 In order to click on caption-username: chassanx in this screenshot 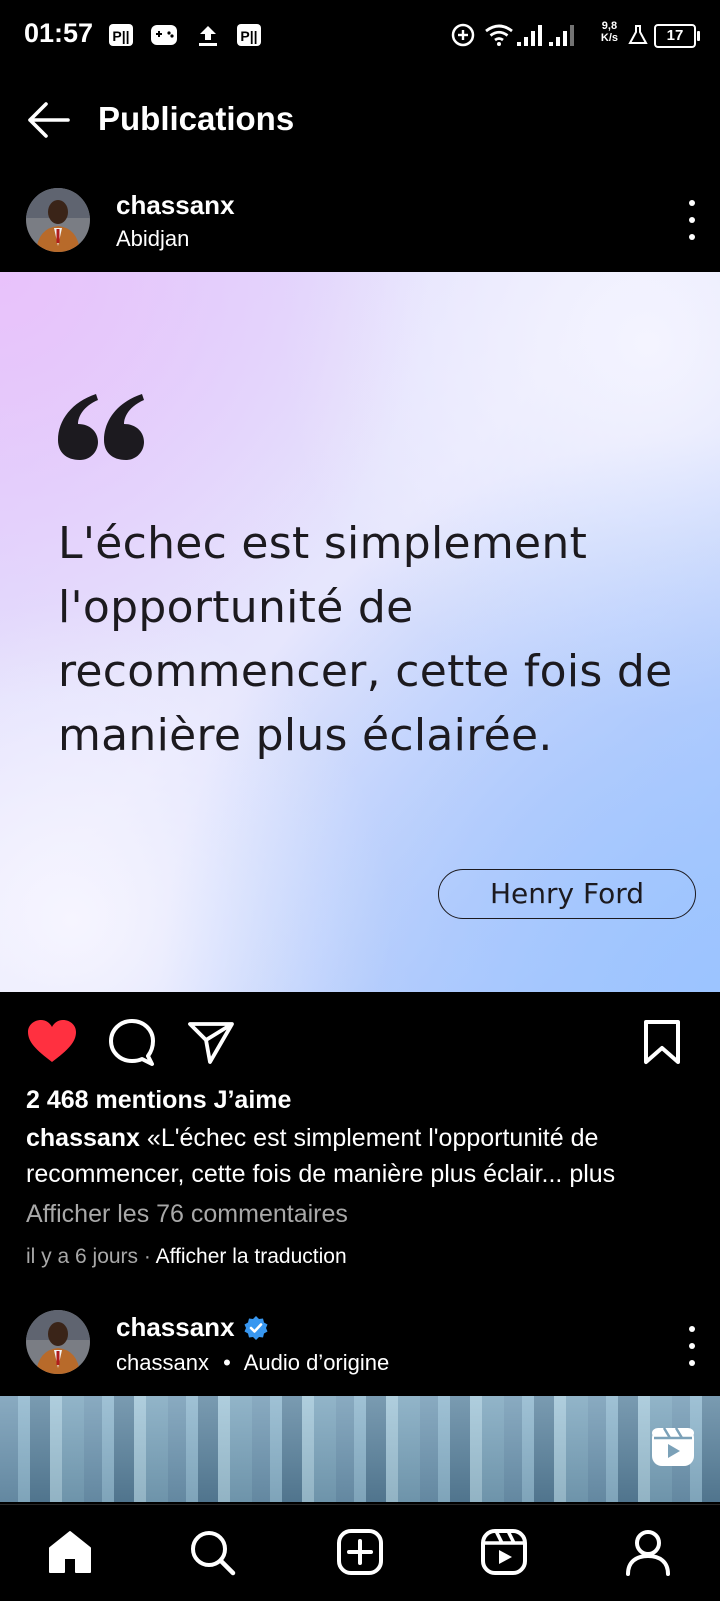, I will do `click(83, 1138)`.